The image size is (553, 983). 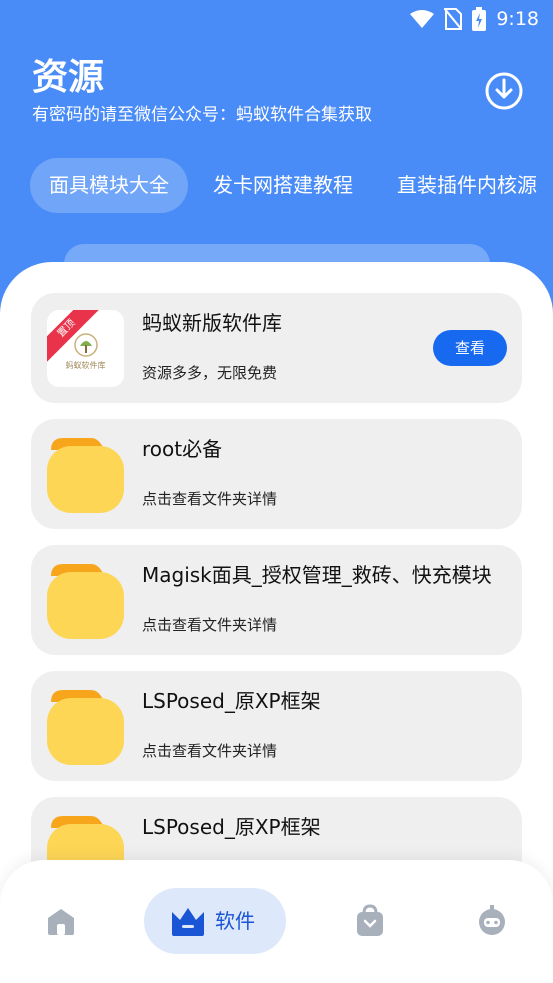 What do you see at coordinates (276, 726) in the screenshot?
I see `list-item: LSPosed_原XP框架 点击查看文件夹详情` at bounding box center [276, 726].